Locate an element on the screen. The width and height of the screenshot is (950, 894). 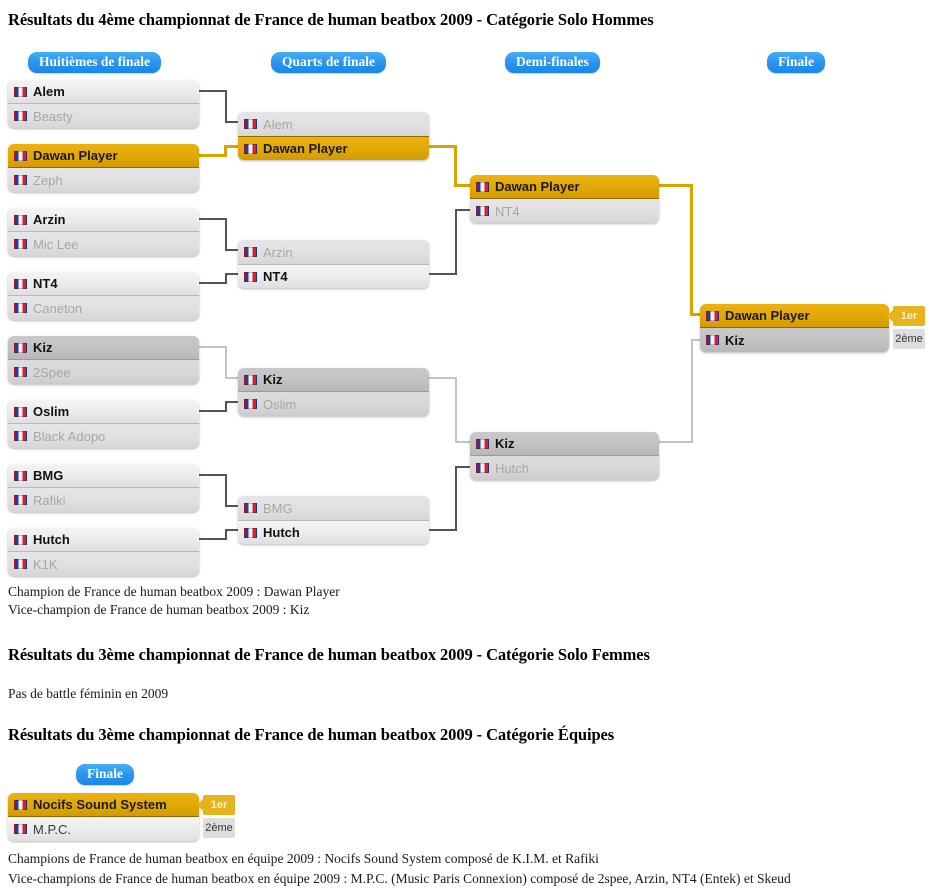
match-box: NT4 Caneton is located at coordinates (103, 296).